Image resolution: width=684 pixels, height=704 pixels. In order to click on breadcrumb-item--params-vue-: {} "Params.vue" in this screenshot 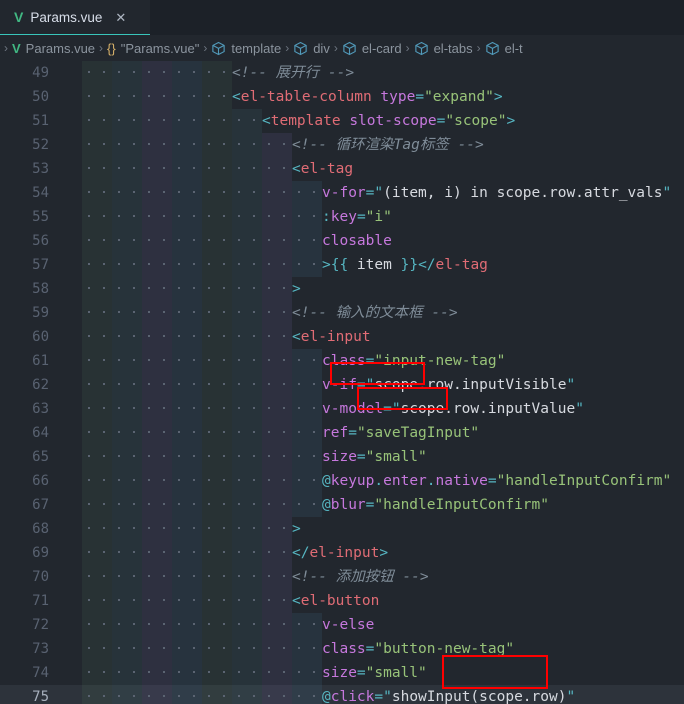, I will do `click(153, 48)`.